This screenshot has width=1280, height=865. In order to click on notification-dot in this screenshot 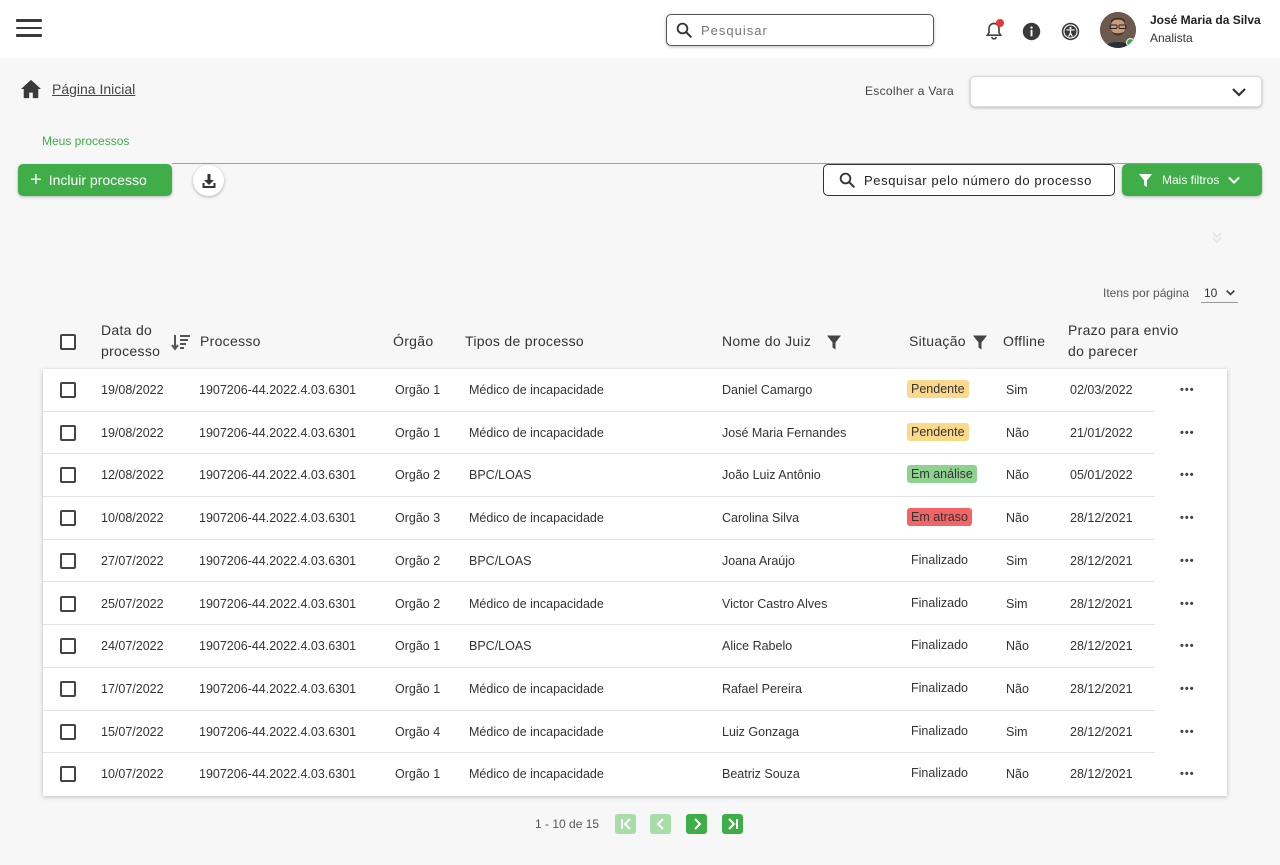, I will do `click(1000, 23)`.